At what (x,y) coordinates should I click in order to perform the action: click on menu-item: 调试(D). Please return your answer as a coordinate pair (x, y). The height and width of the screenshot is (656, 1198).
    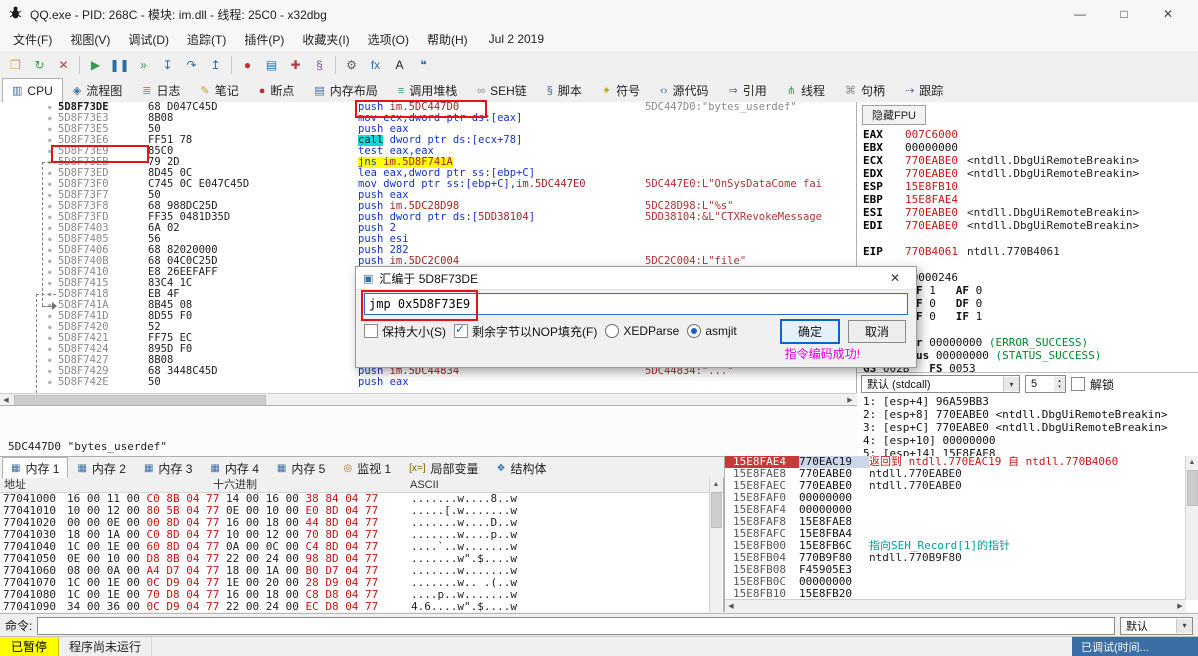
    Looking at the image, I should click on (148, 39).